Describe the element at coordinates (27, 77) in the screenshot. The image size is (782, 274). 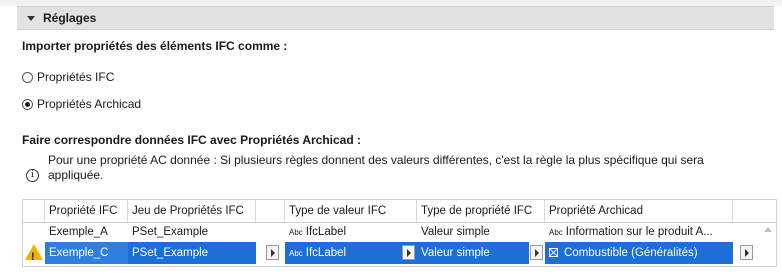
I see `radio-button` at that location.